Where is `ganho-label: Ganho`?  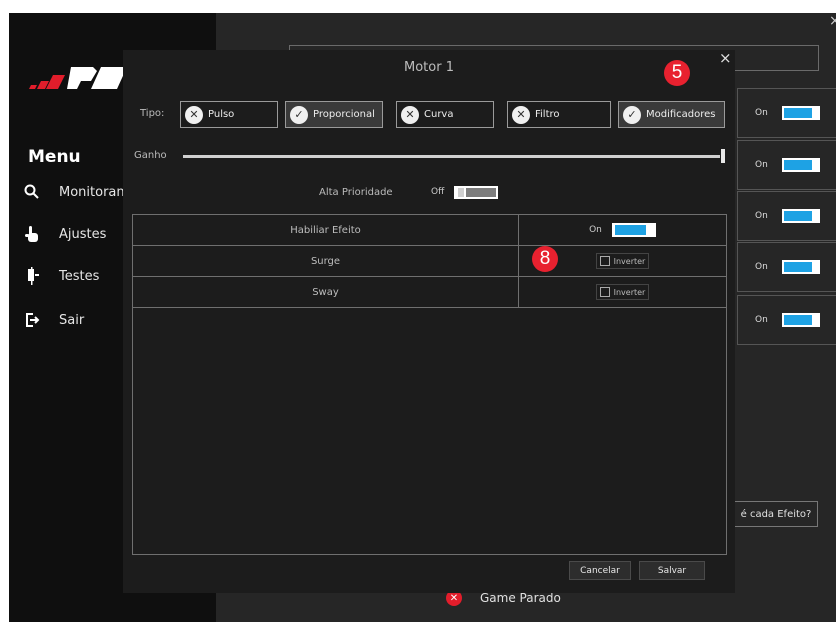
ganho-label: Ganho is located at coordinates (150, 155).